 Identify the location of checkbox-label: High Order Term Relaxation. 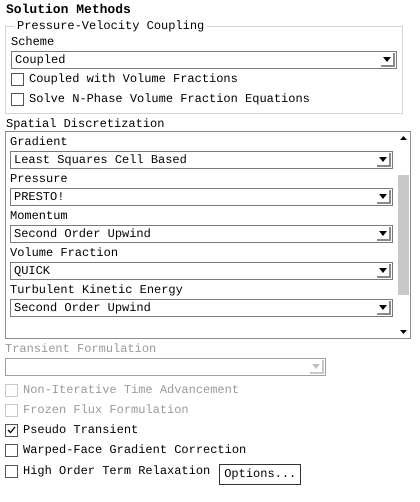
(116, 471).